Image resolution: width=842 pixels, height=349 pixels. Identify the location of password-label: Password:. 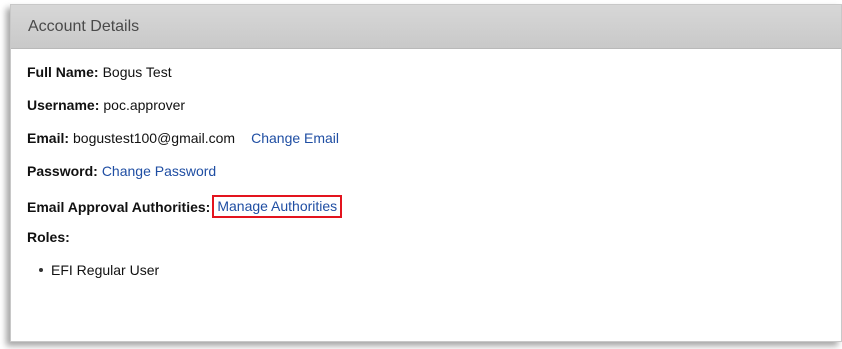
(62, 171).